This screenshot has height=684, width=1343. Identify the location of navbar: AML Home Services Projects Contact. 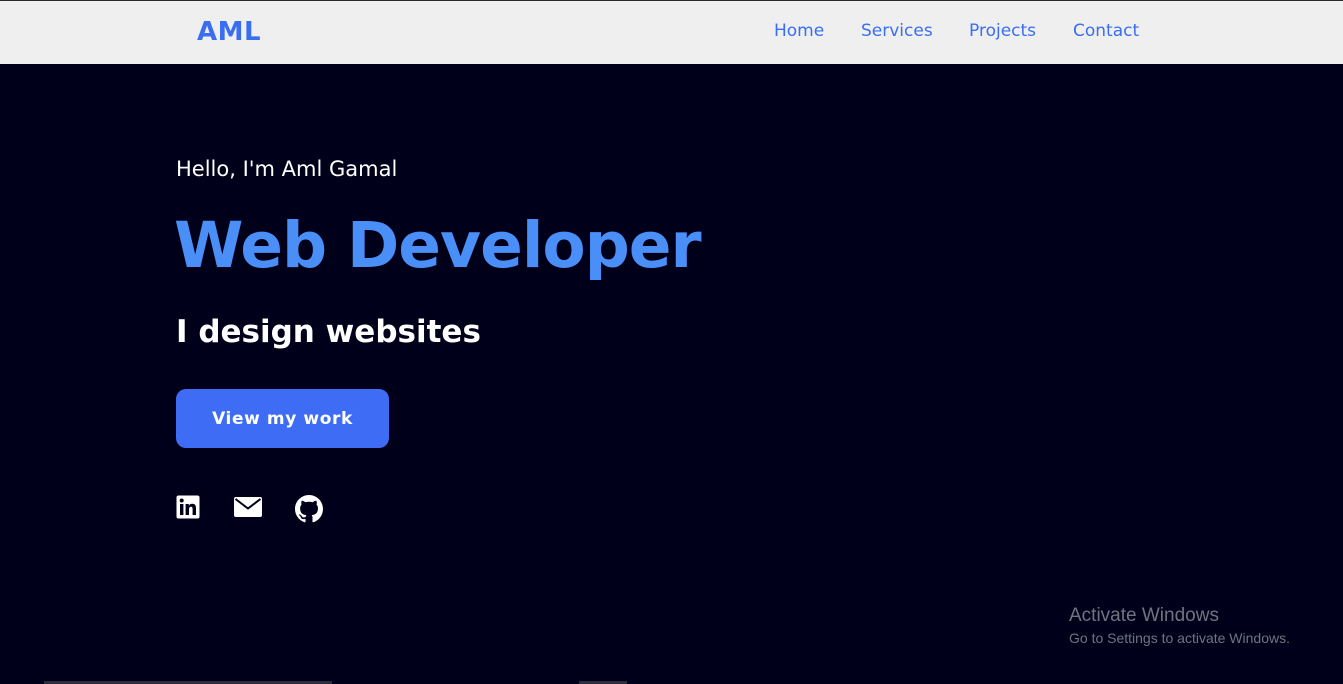
(671, 32).